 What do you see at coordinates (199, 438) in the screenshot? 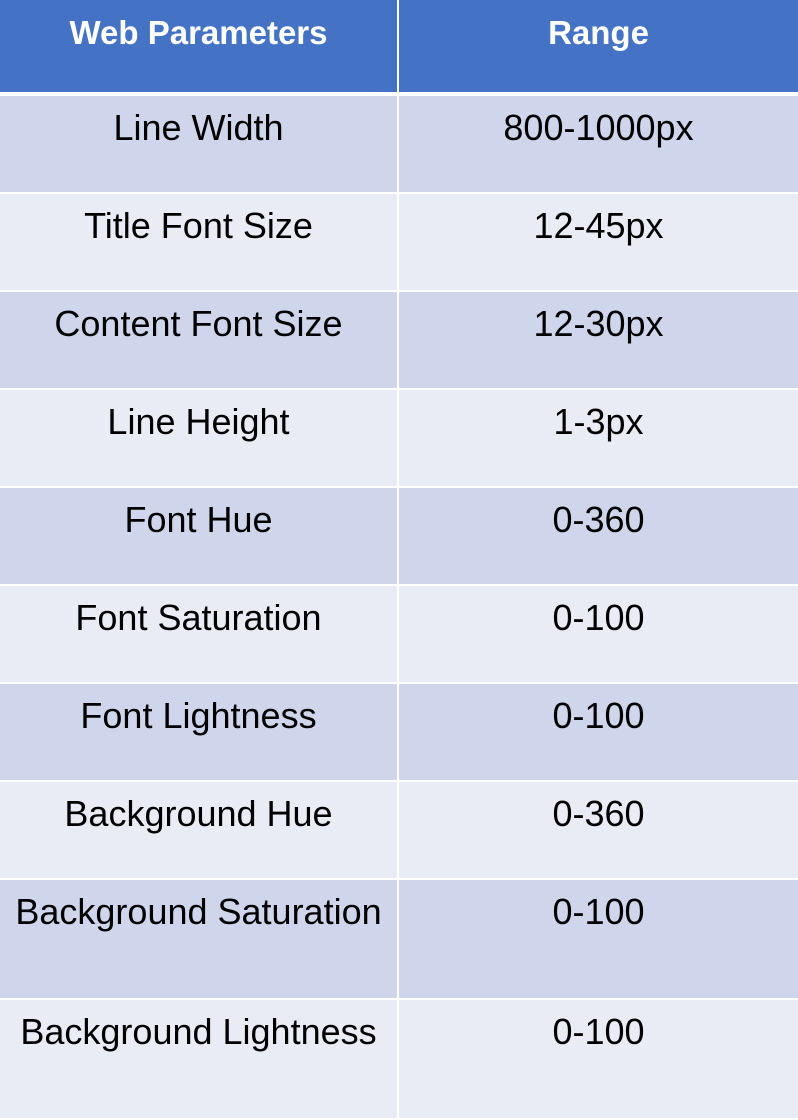
I see `parameter-cell: Line Height` at bounding box center [199, 438].